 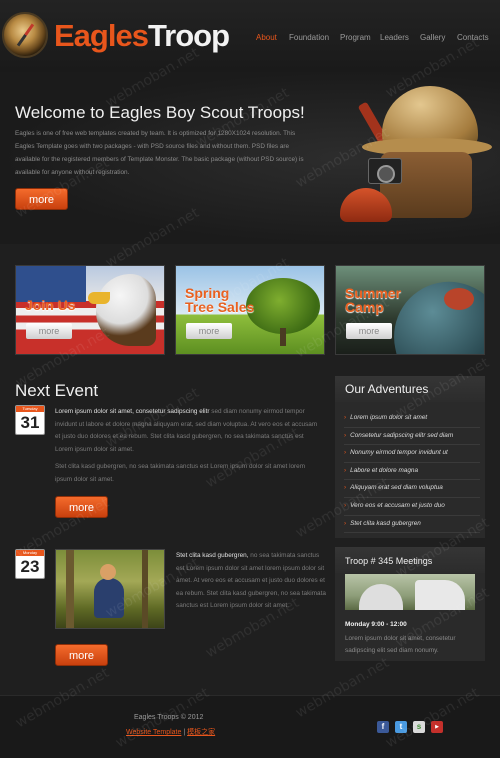 What do you see at coordinates (212, 555) in the screenshot?
I see `event2-lead: Stet clita kasd gubergren,` at bounding box center [212, 555].